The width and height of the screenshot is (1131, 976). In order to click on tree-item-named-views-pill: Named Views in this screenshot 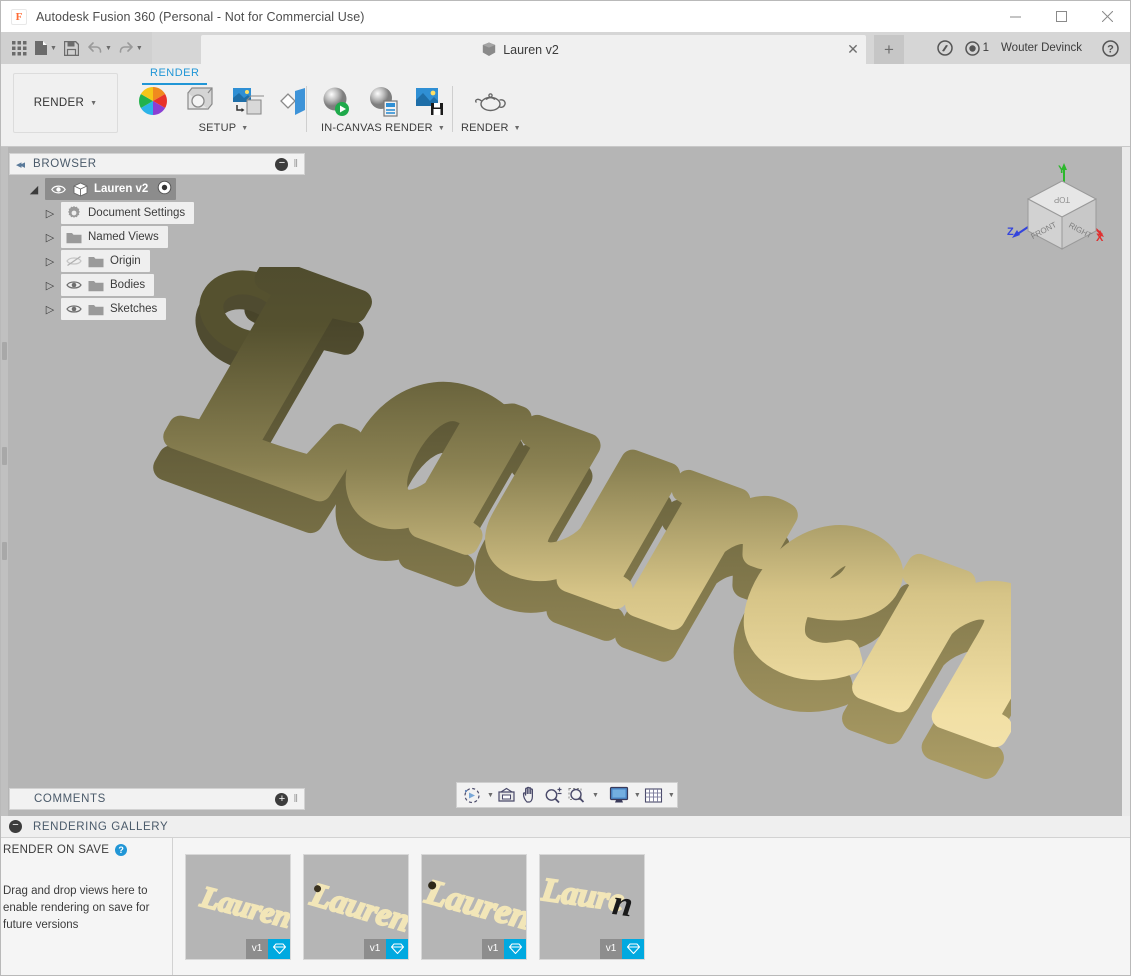, I will do `click(114, 237)`.